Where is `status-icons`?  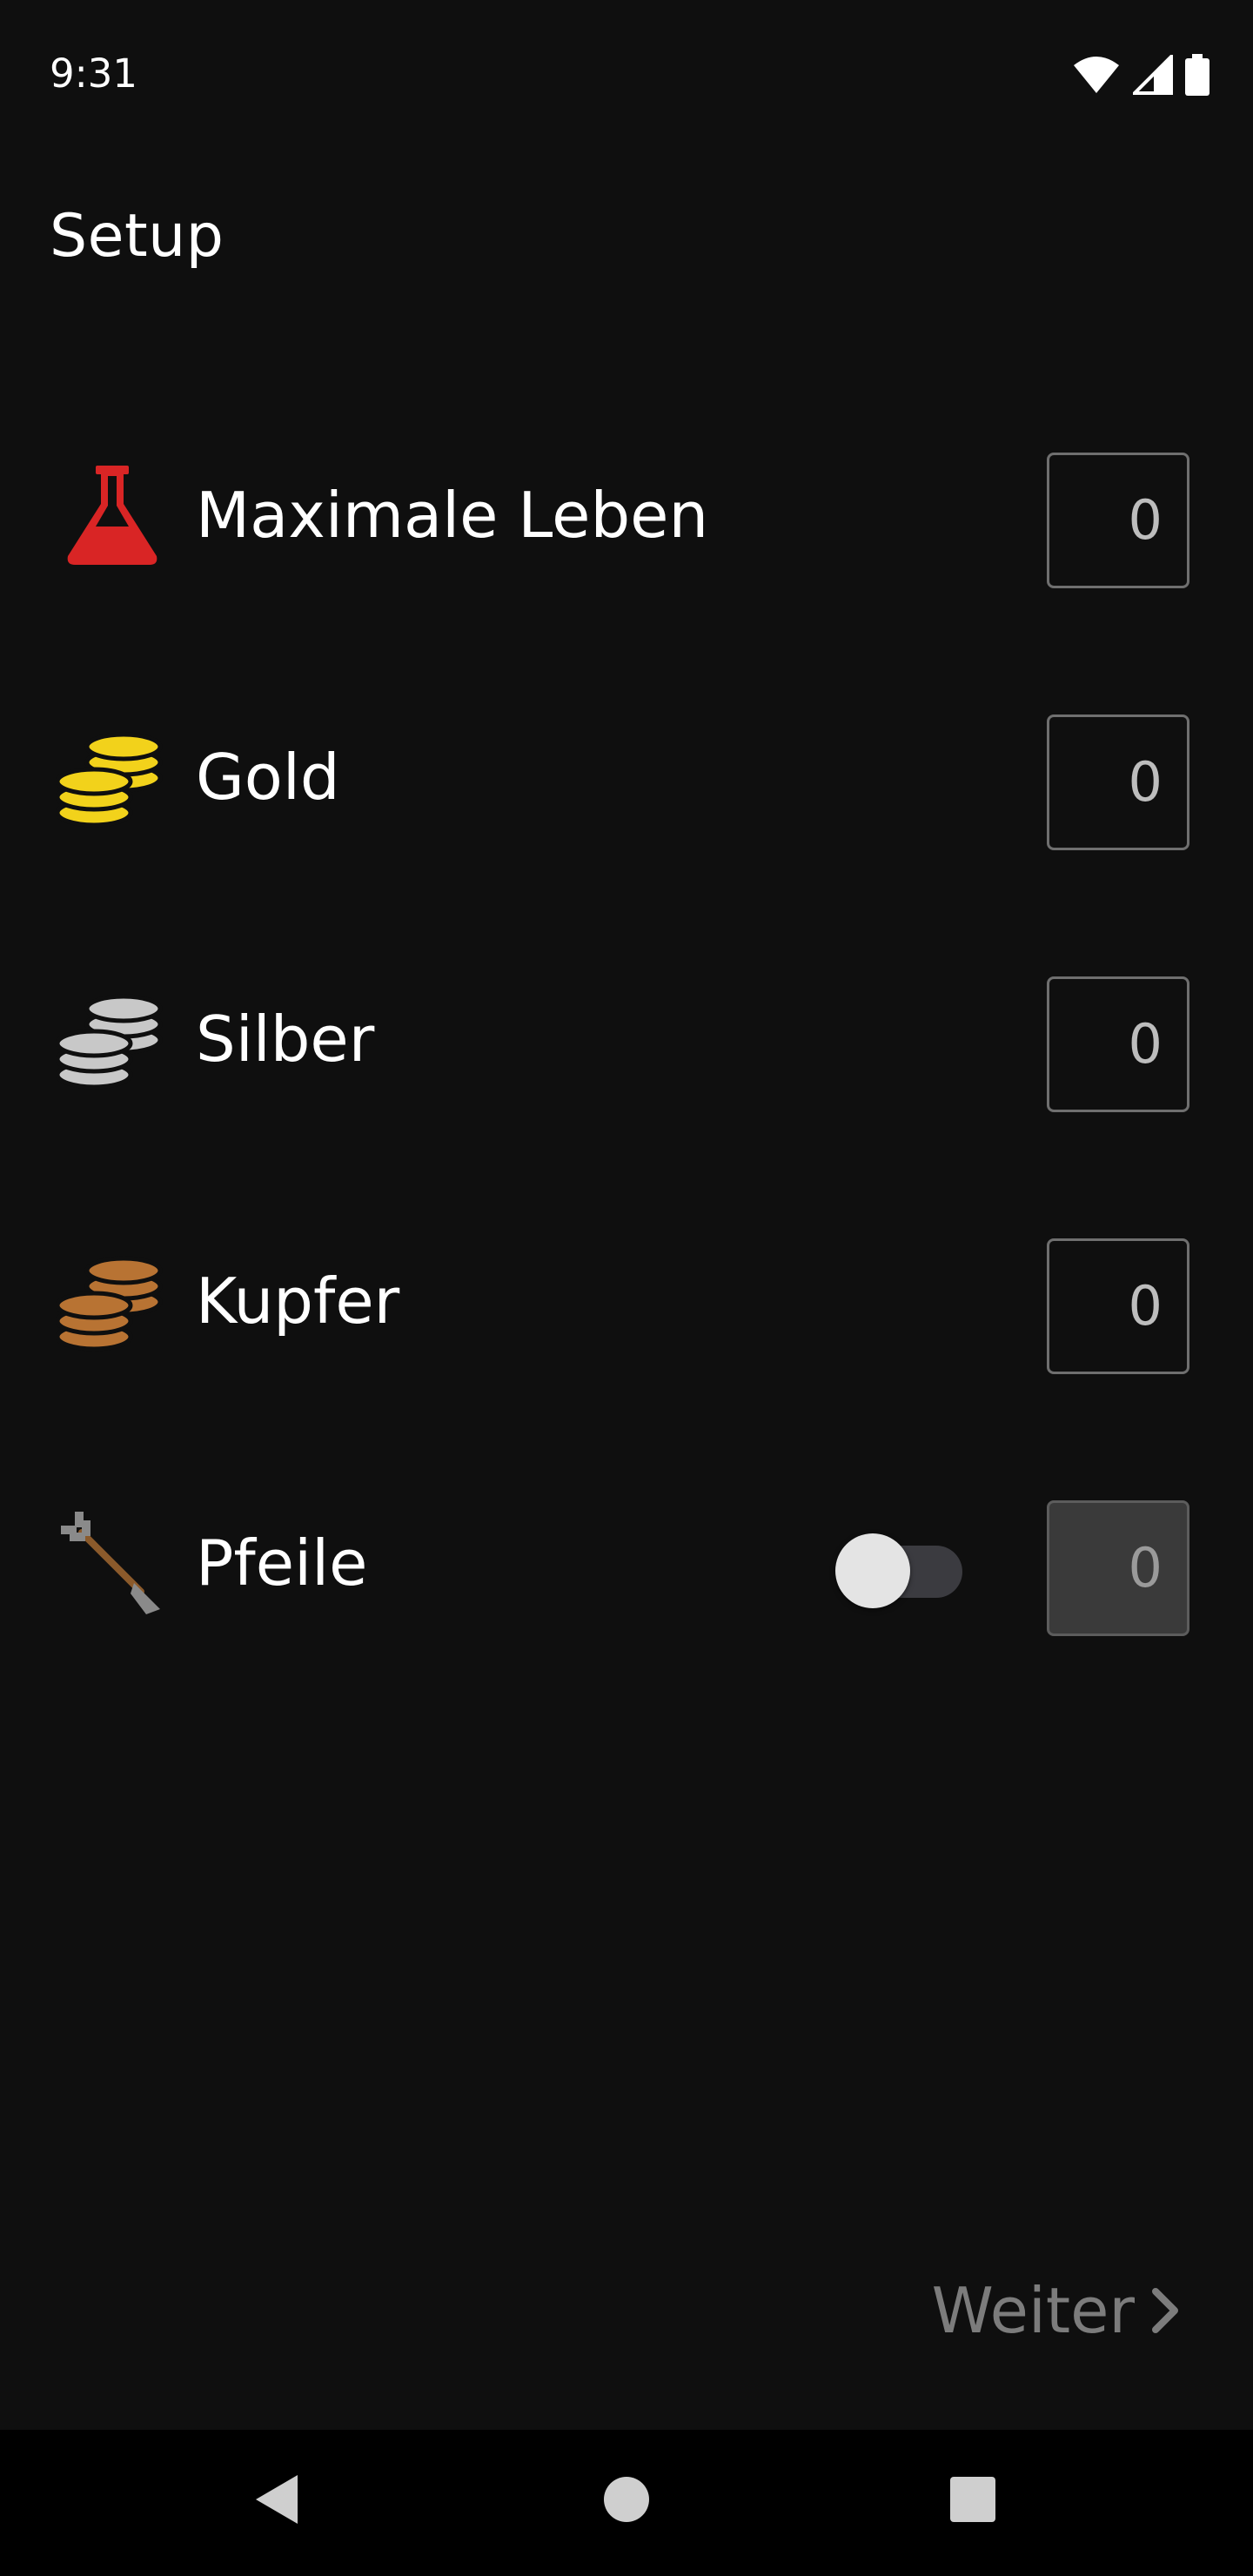 status-icons is located at coordinates (1140, 74).